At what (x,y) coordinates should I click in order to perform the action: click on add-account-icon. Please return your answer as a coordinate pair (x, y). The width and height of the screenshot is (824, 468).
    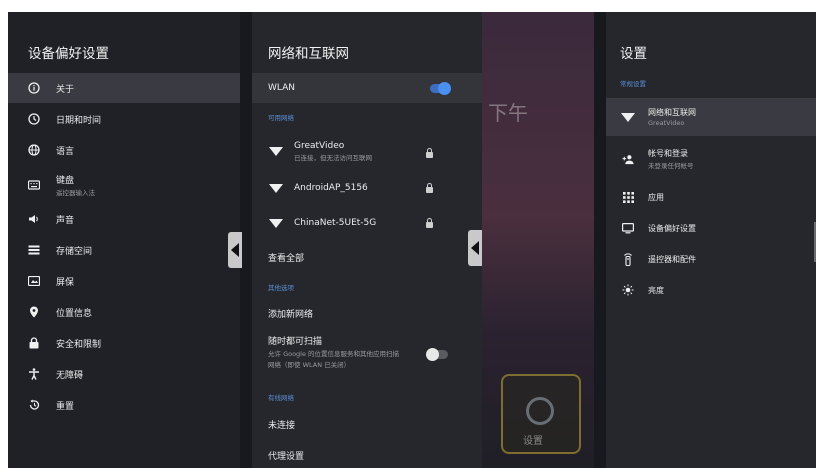
    Looking at the image, I should click on (628, 159).